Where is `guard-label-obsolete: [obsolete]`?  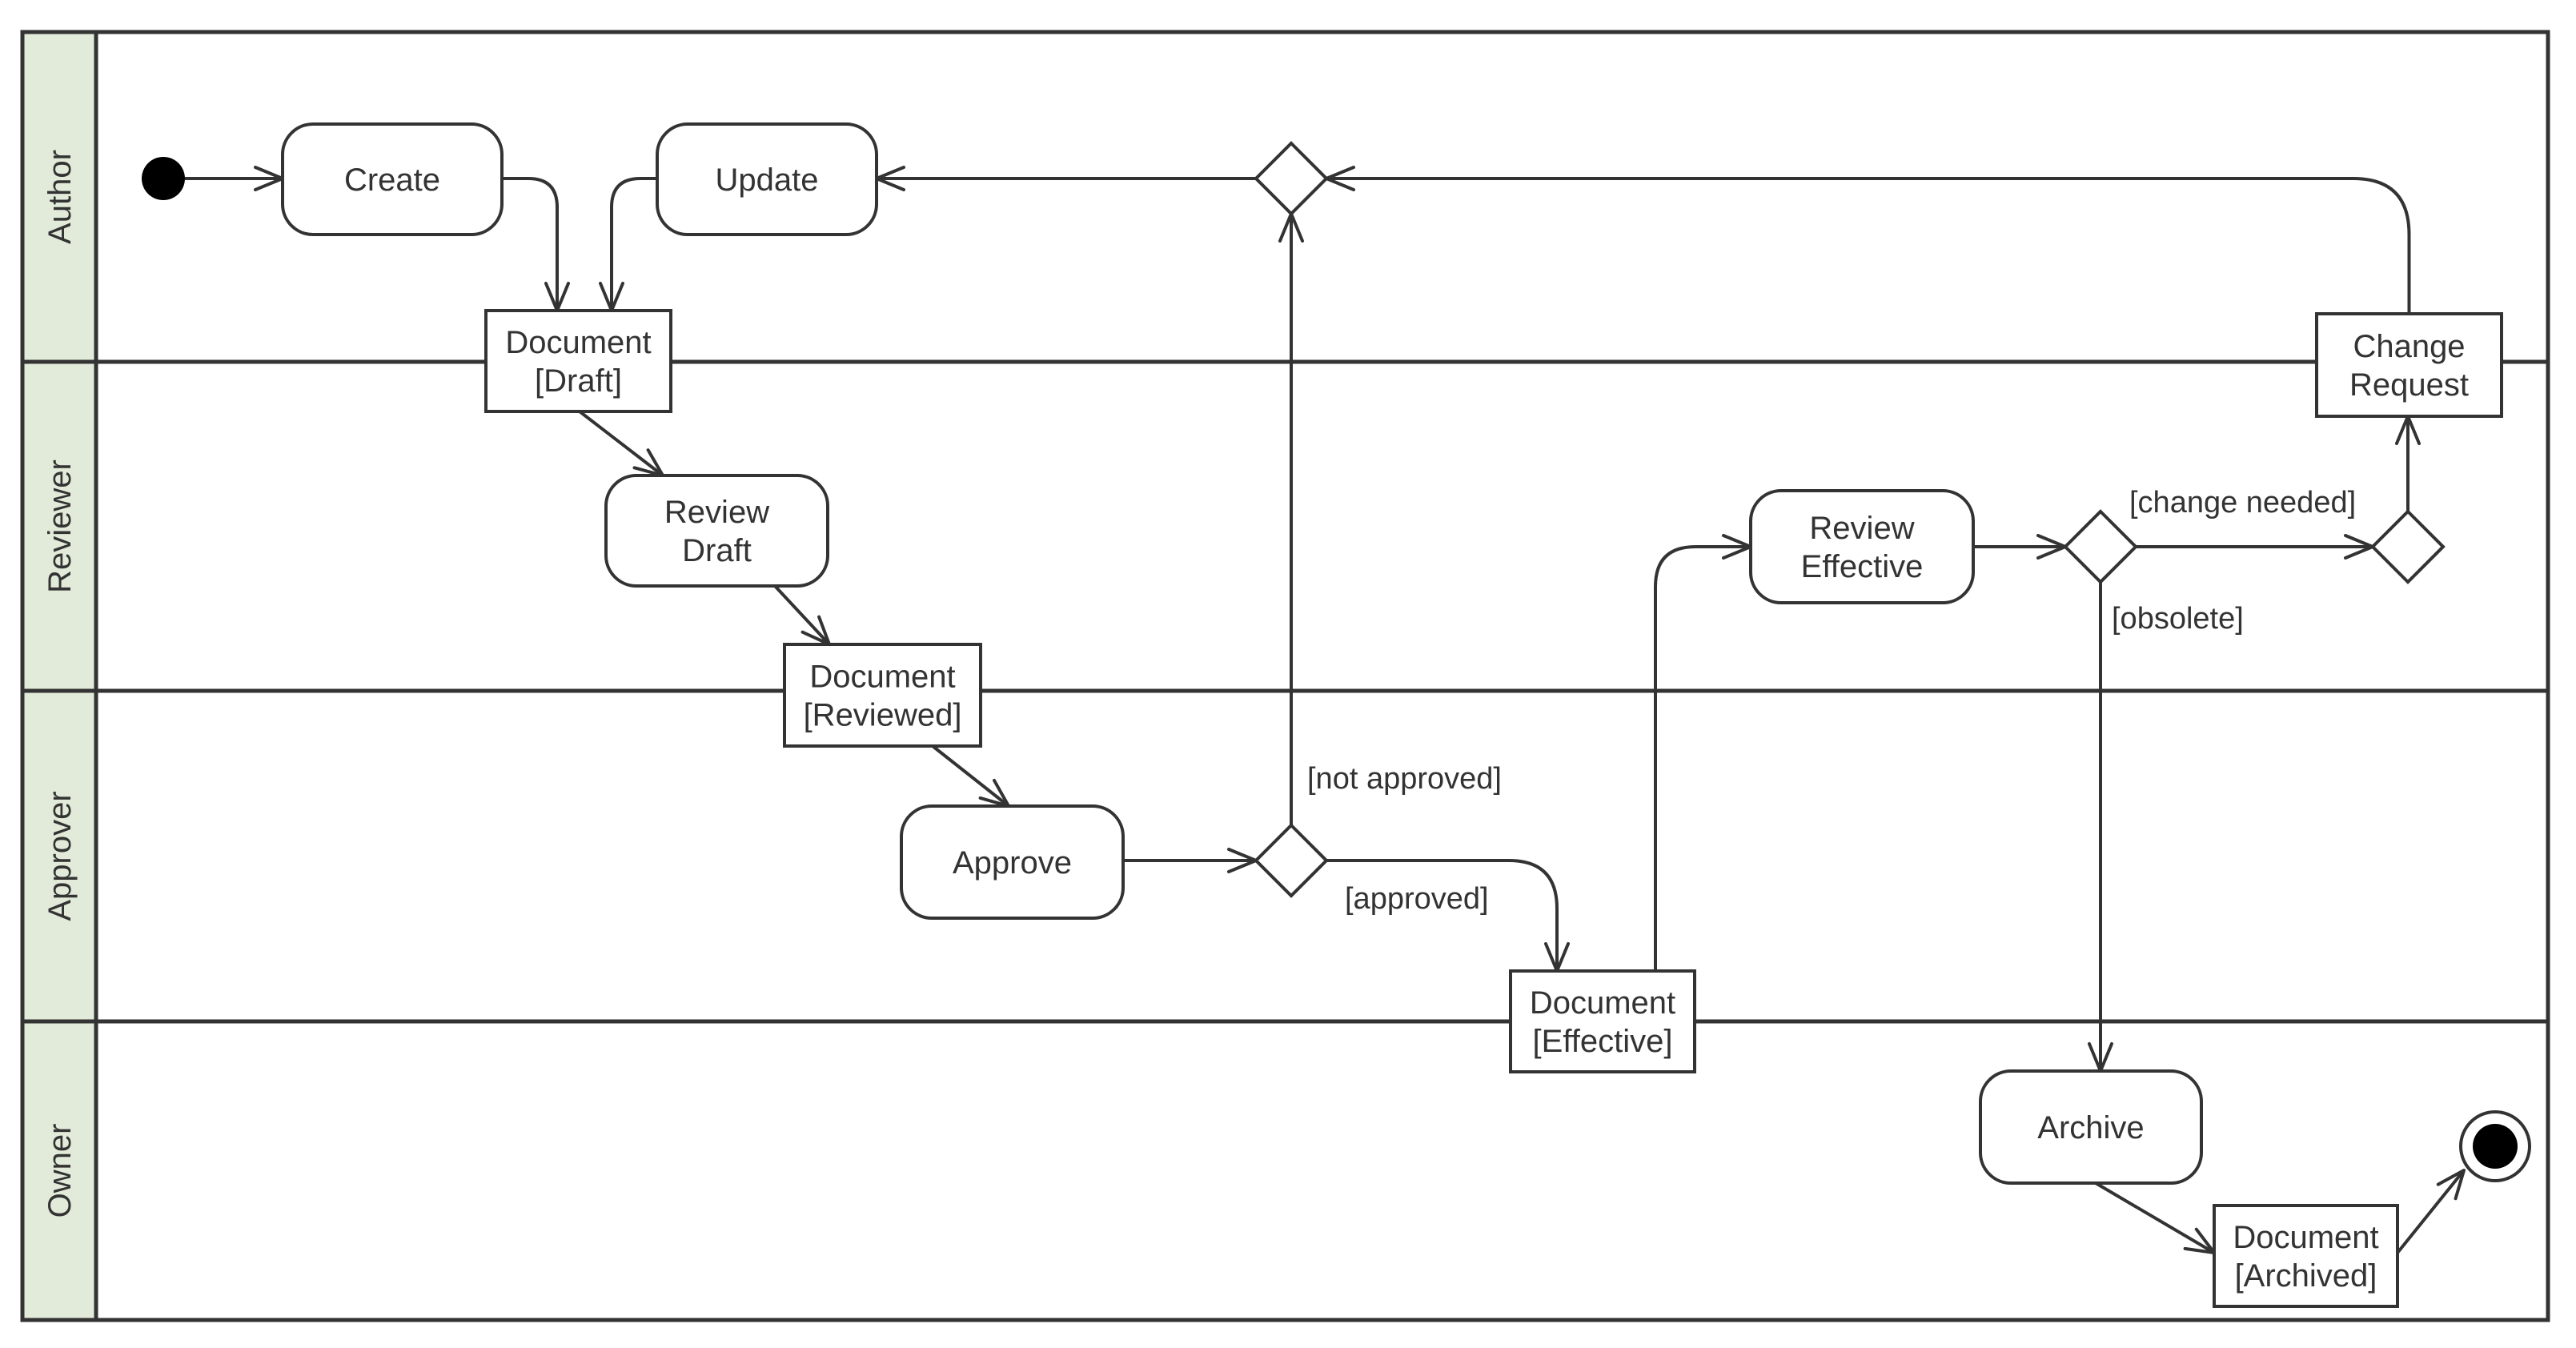 guard-label-obsolete: [obsolete] is located at coordinates (2178, 619).